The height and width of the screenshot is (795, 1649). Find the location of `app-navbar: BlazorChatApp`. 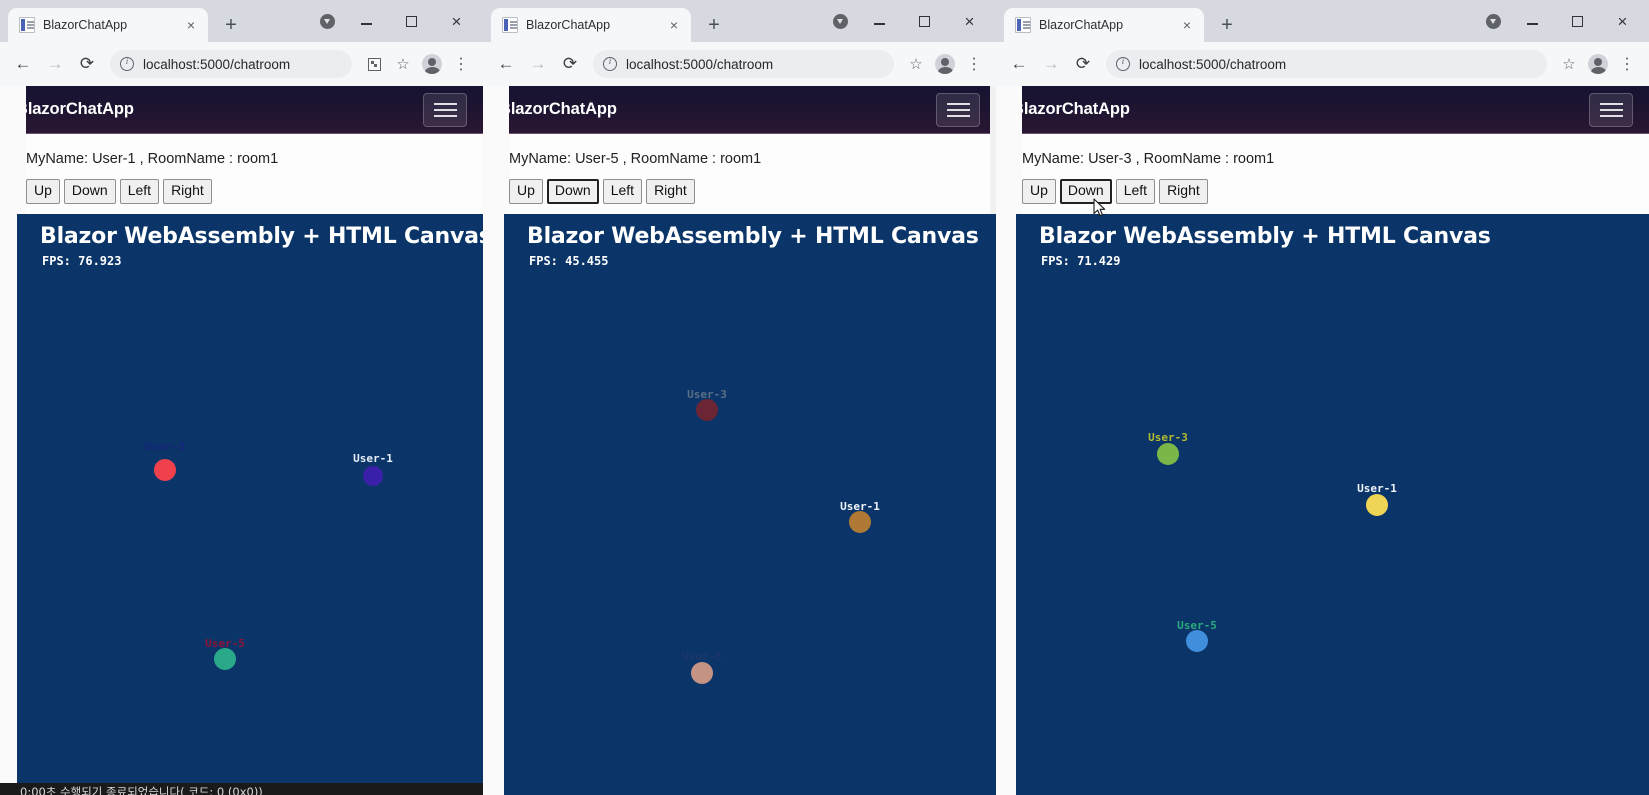

app-navbar: BlazorChatApp is located at coordinates (241, 110).